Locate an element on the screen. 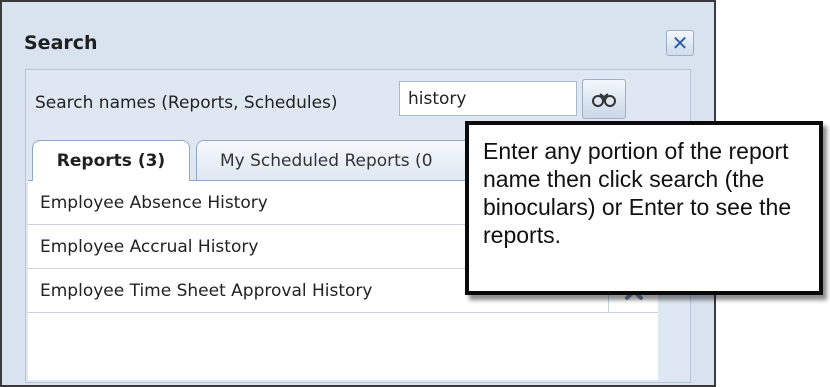  search-input is located at coordinates (488, 98).